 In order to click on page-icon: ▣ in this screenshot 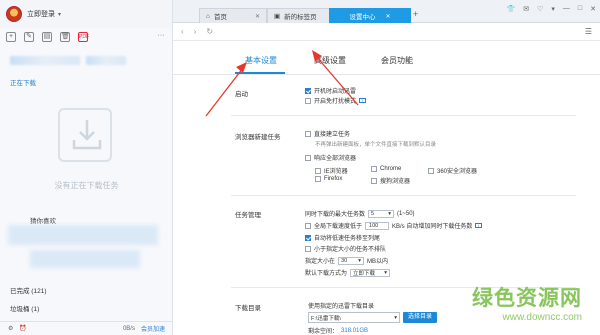, I will do `click(277, 16)`.